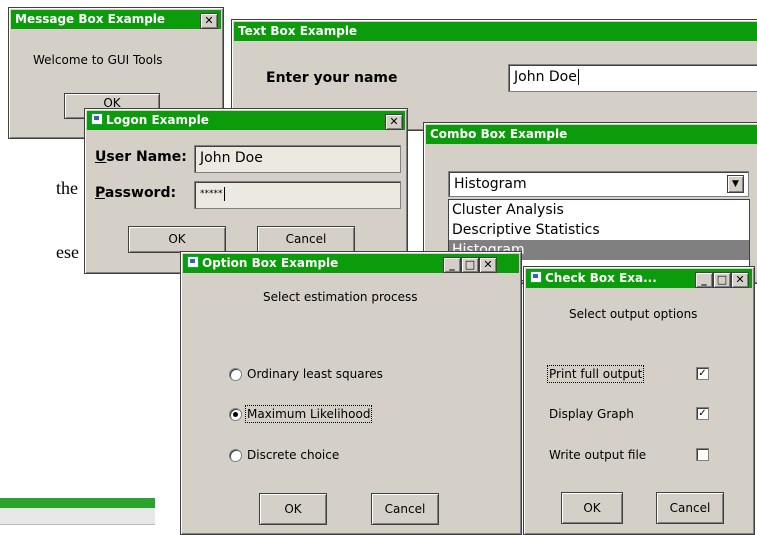 The image size is (757, 535). Describe the element at coordinates (545, 77) in the screenshot. I see `name-input-value: John Doe` at that location.